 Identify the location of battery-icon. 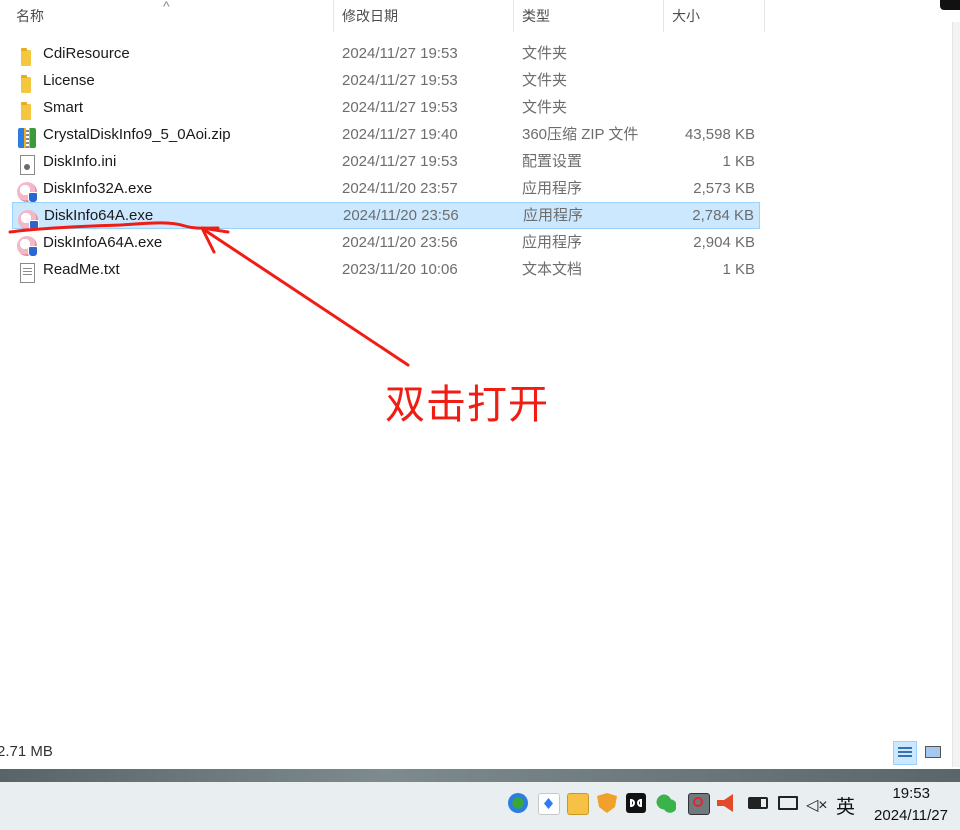
(758, 803).